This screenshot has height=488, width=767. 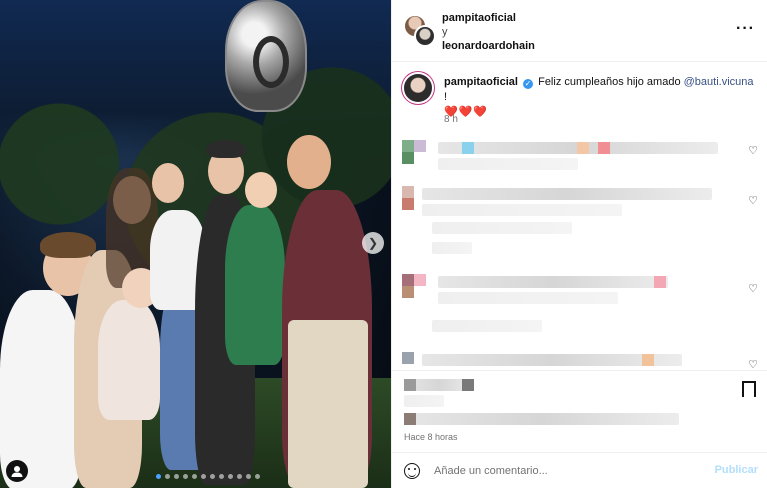 I want to click on person-boy-green, so click(x=255, y=285).